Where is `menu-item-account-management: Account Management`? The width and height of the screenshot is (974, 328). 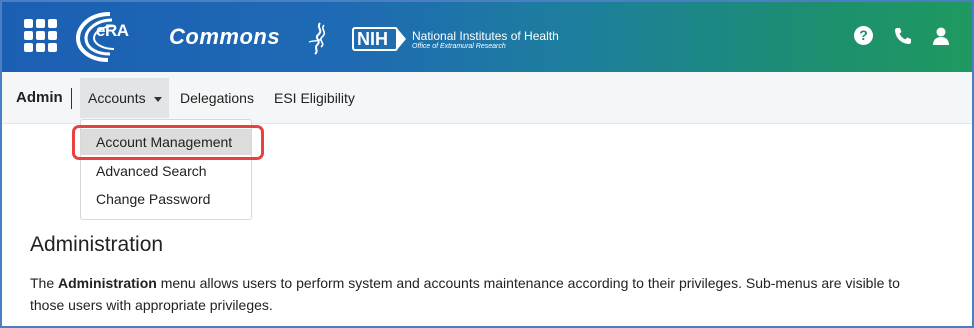 menu-item-account-management: Account Management is located at coordinates (166, 142).